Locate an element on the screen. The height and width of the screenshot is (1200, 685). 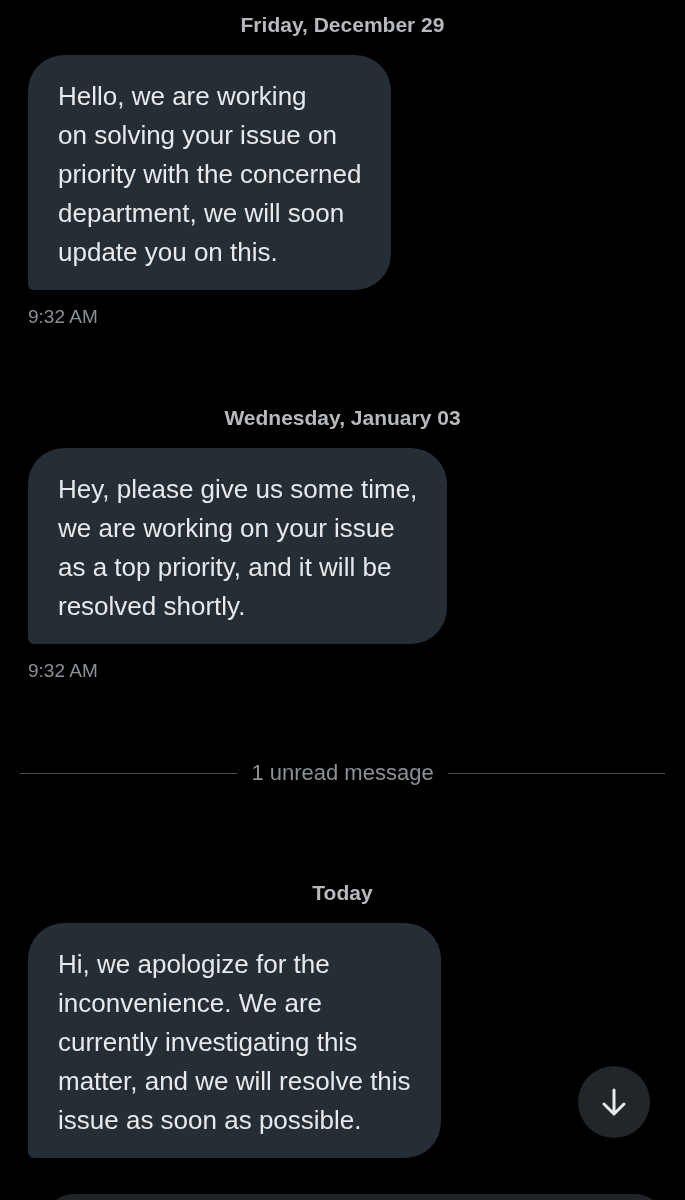
message-bubble: Hello, we are working on solving your issue on priority with the concerned department, we will soon update you on this. is located at coordinates (210, 172).